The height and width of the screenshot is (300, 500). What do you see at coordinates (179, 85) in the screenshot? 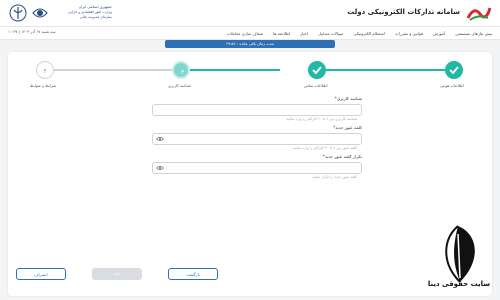
I see `step-3-label: شناسه کاربری` at bounding box center [179, 85].